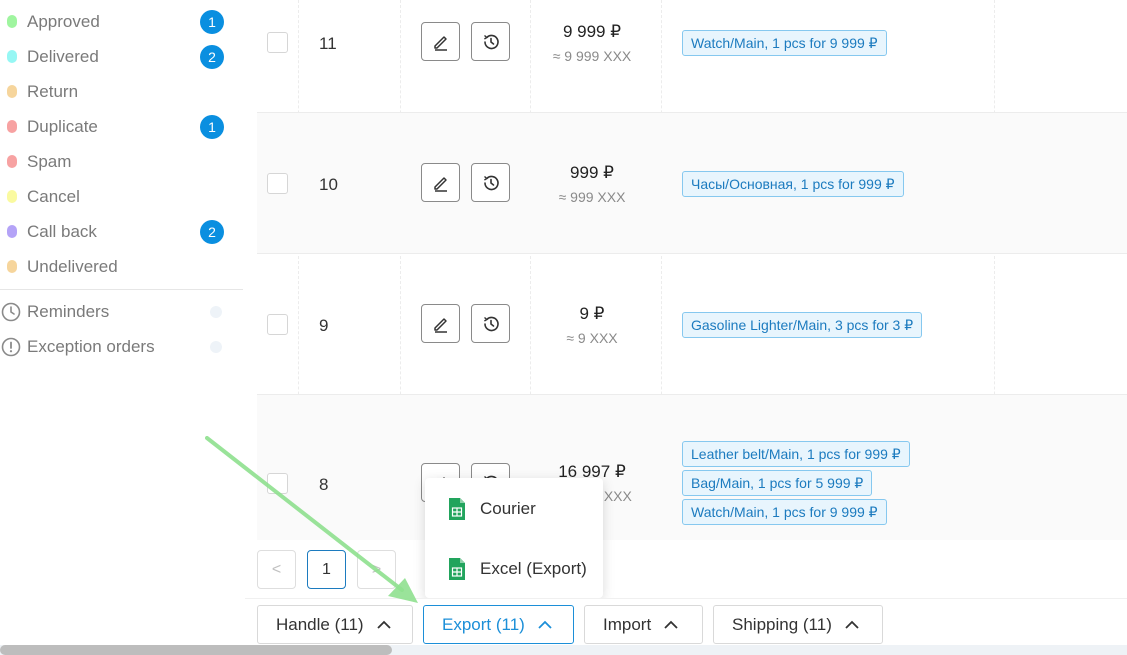 Image resolution: width=1127 pixels, height=655 pixels. Describe the element at coordinates (122, 266) in the screenshot. I see `status-item-undelivered: Undelivered` at that location.